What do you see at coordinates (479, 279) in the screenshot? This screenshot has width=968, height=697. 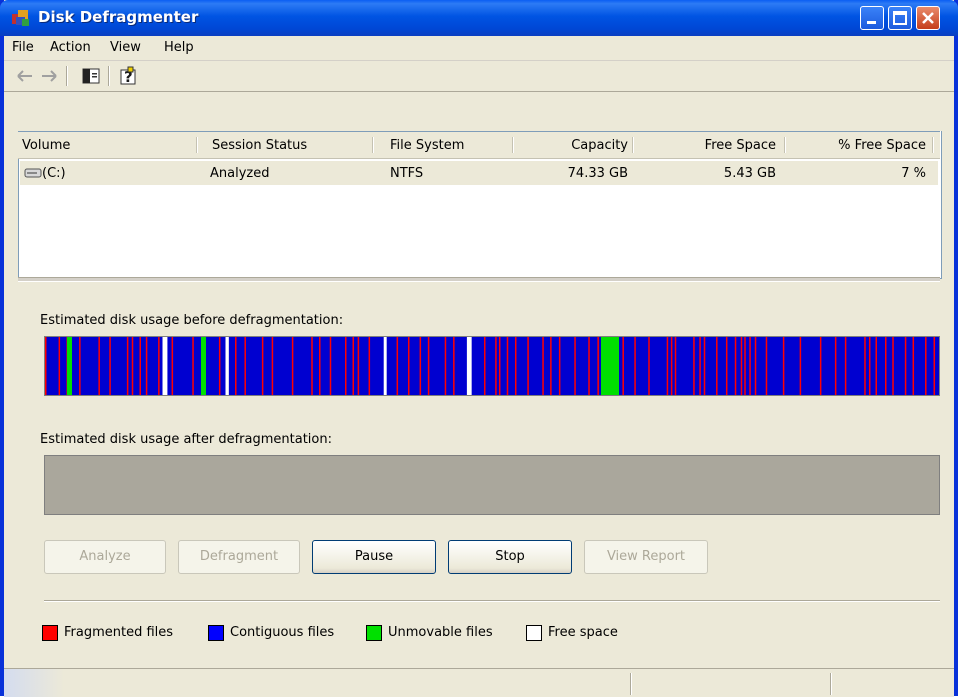 I see `pane-splitter` at bounding box center [479, 279].